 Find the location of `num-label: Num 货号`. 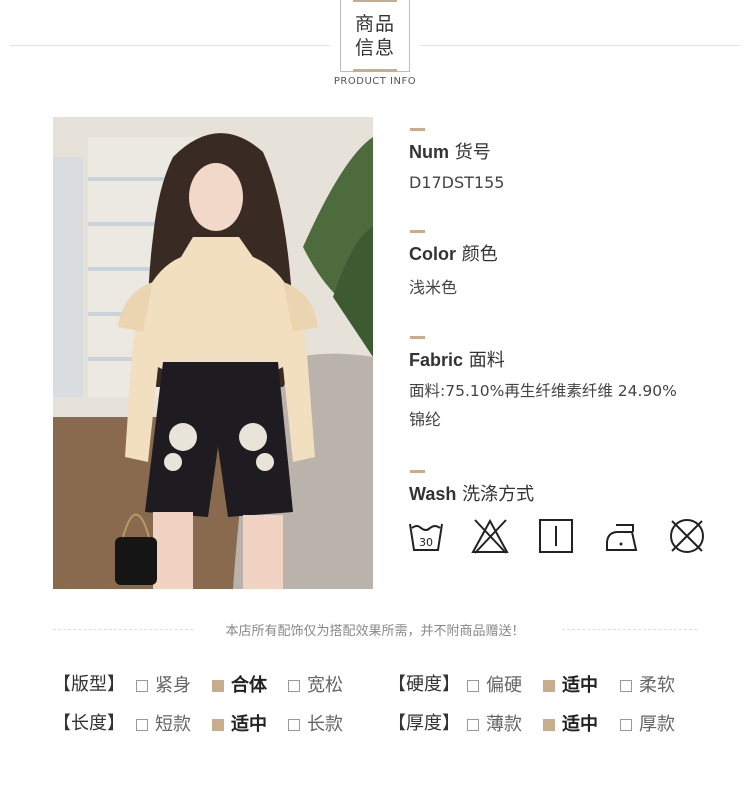

num-label: Num 货号 is located at coordinates (450, 151).